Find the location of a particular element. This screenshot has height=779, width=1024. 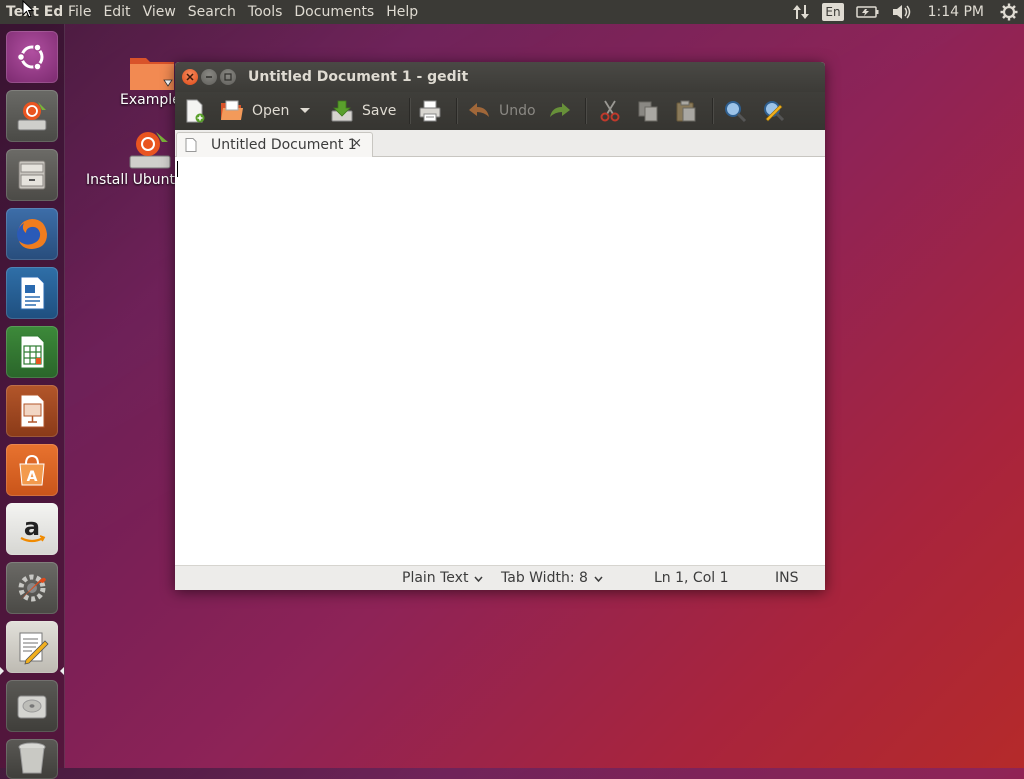

window-maximize-button is located at coordinates (228, 77).